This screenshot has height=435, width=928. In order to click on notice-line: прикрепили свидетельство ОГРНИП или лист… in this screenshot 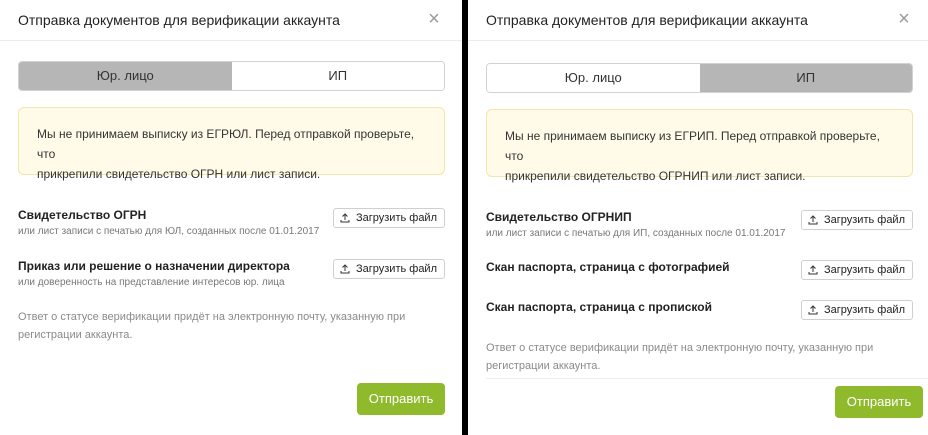, I will do `click(655, 176)`.